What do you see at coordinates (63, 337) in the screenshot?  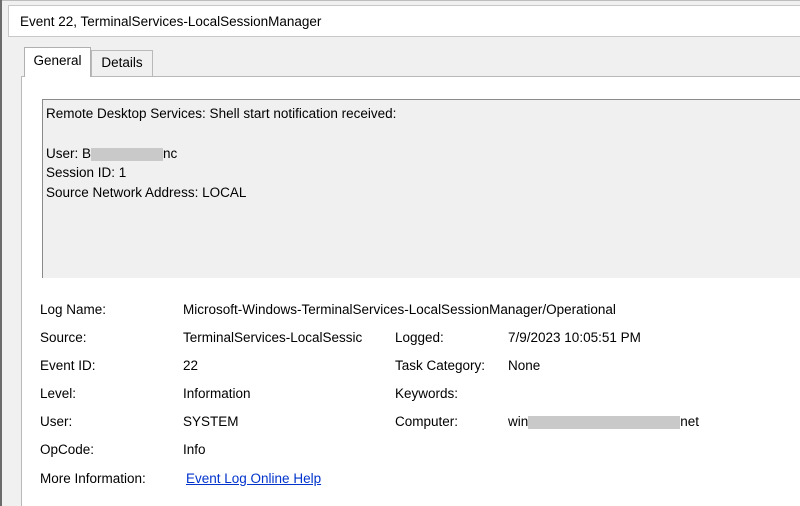 I see `source-label: Source:` at bounding box center [63, 337].